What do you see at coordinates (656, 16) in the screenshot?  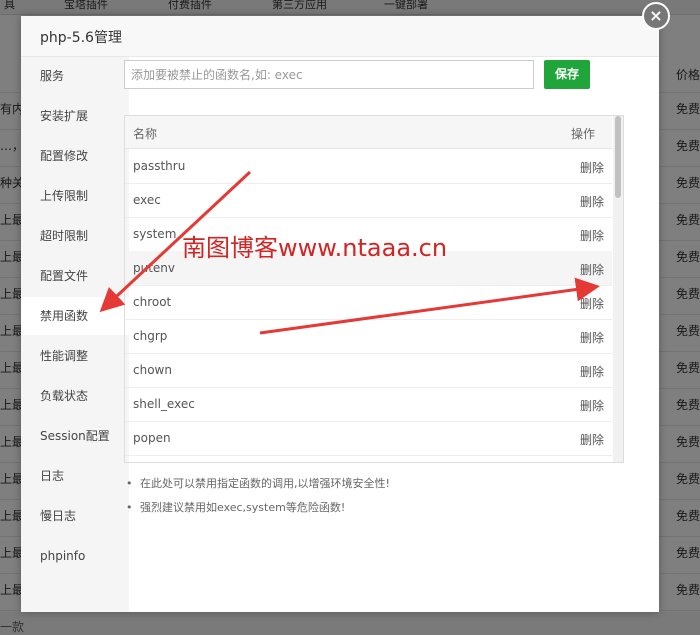 I see `close-button: ×` at bounding box center [656, 16].